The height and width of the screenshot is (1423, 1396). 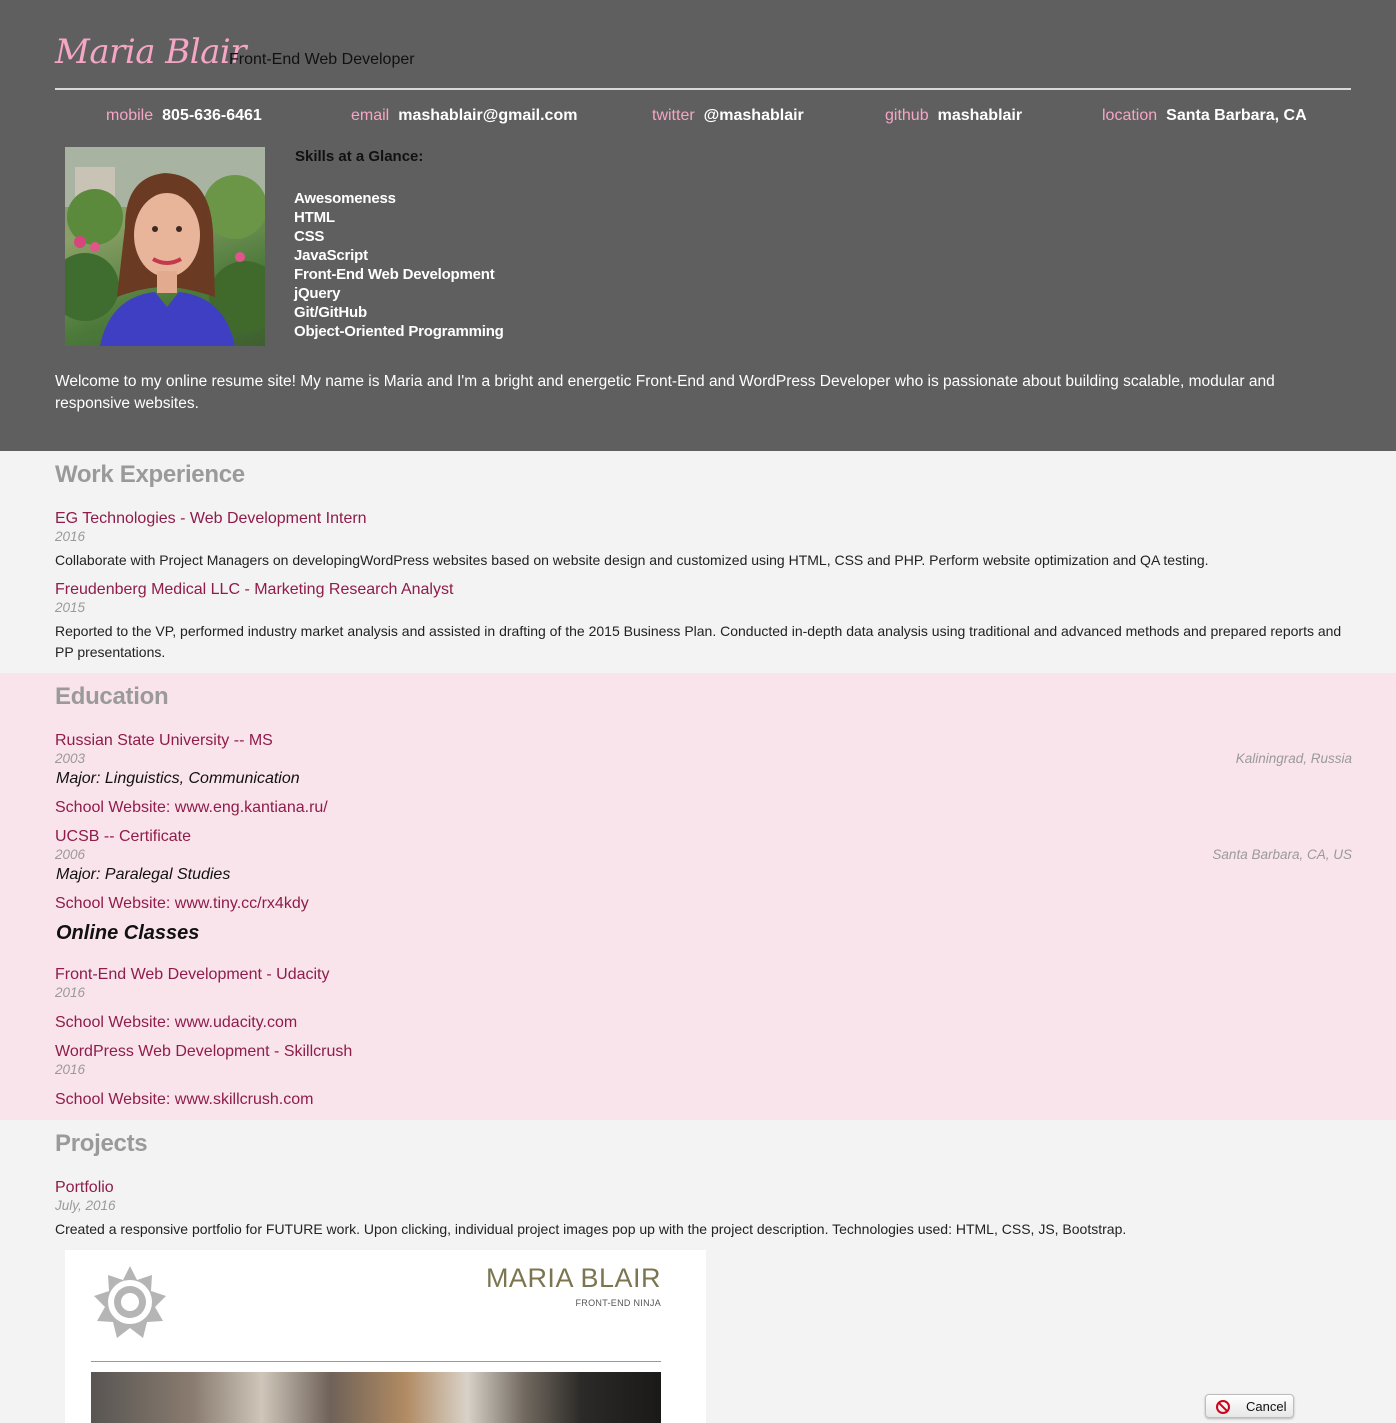 I want to click on skill-item: Front-End Web Development, so click(x=394, y=274).